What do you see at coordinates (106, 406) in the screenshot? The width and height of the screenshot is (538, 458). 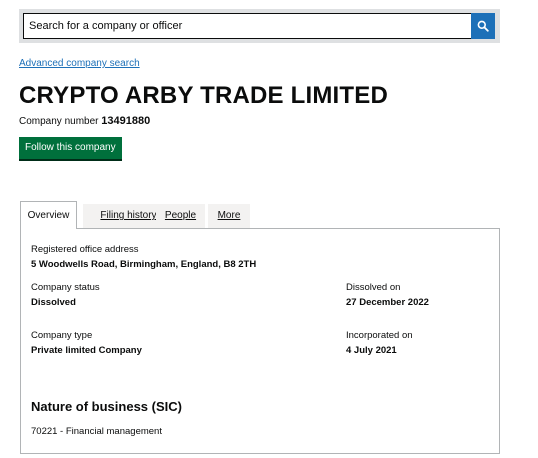 I see `nature-of-business-heading: Nature of business (SIC)` at bounding box center [106, 406].